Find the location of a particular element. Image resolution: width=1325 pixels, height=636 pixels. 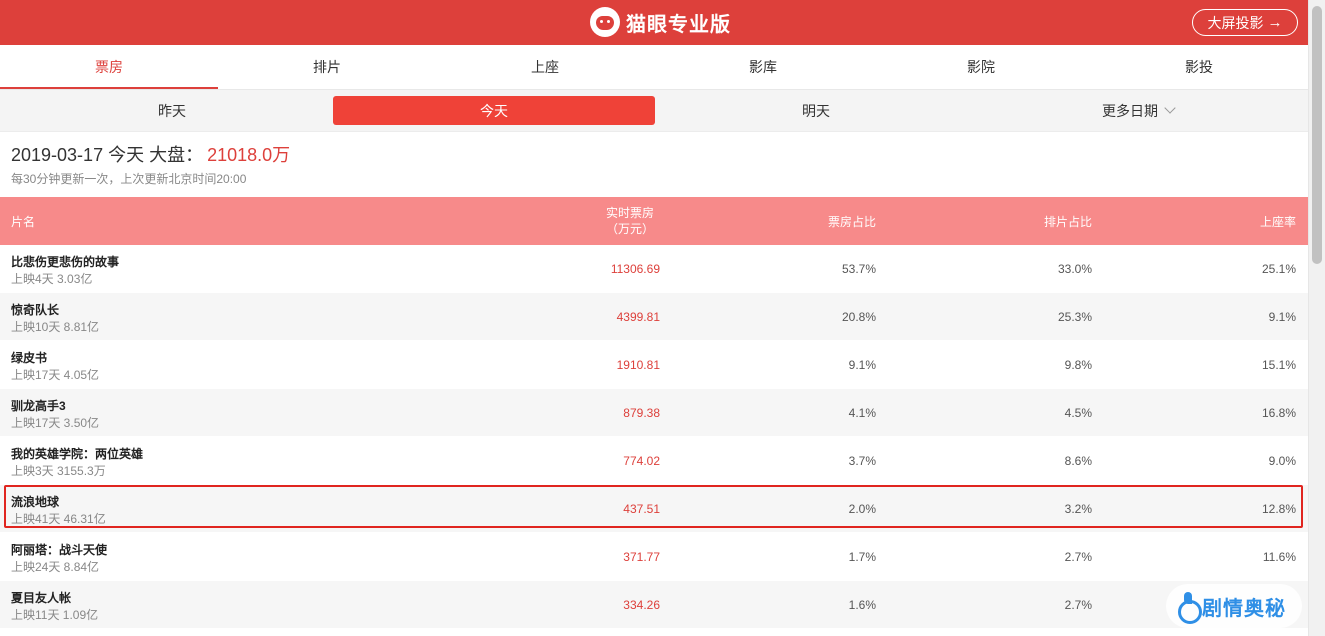

realtime-box-office: 774.02 is located at coordinates (641, 461).